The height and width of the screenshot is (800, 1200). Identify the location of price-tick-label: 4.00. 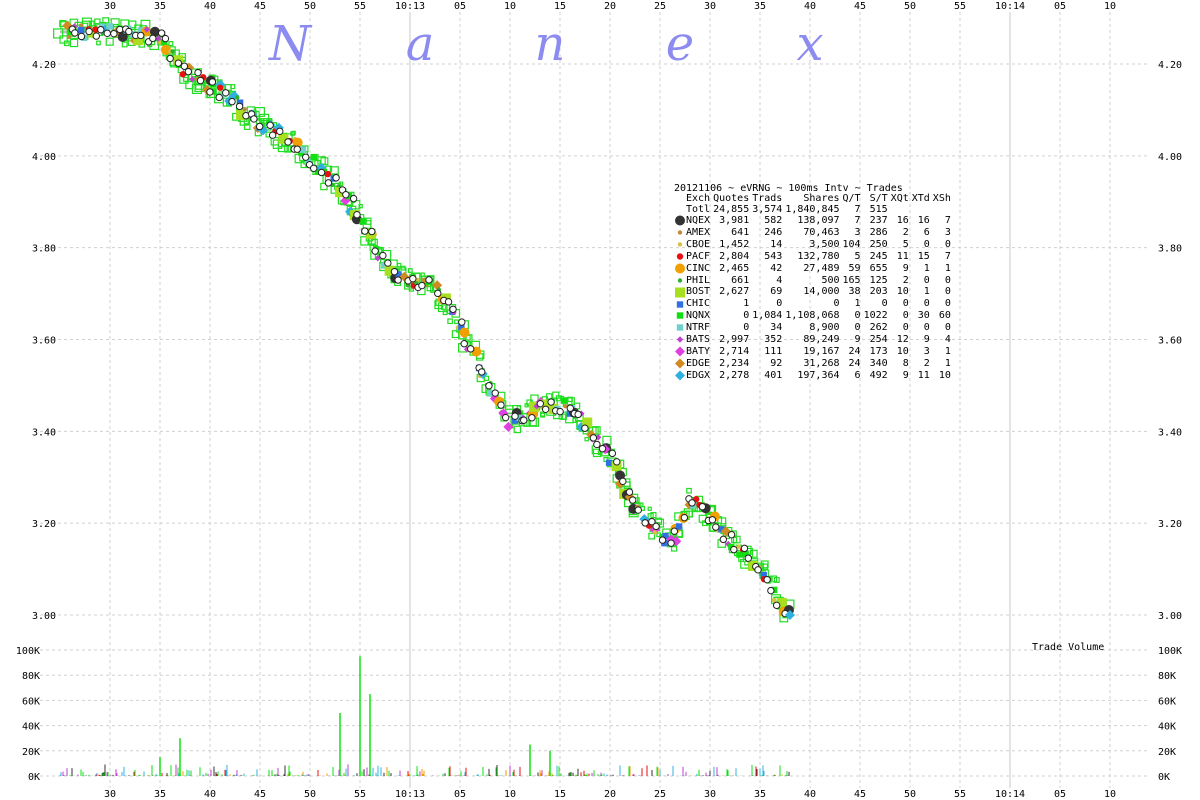
(1170, 157).